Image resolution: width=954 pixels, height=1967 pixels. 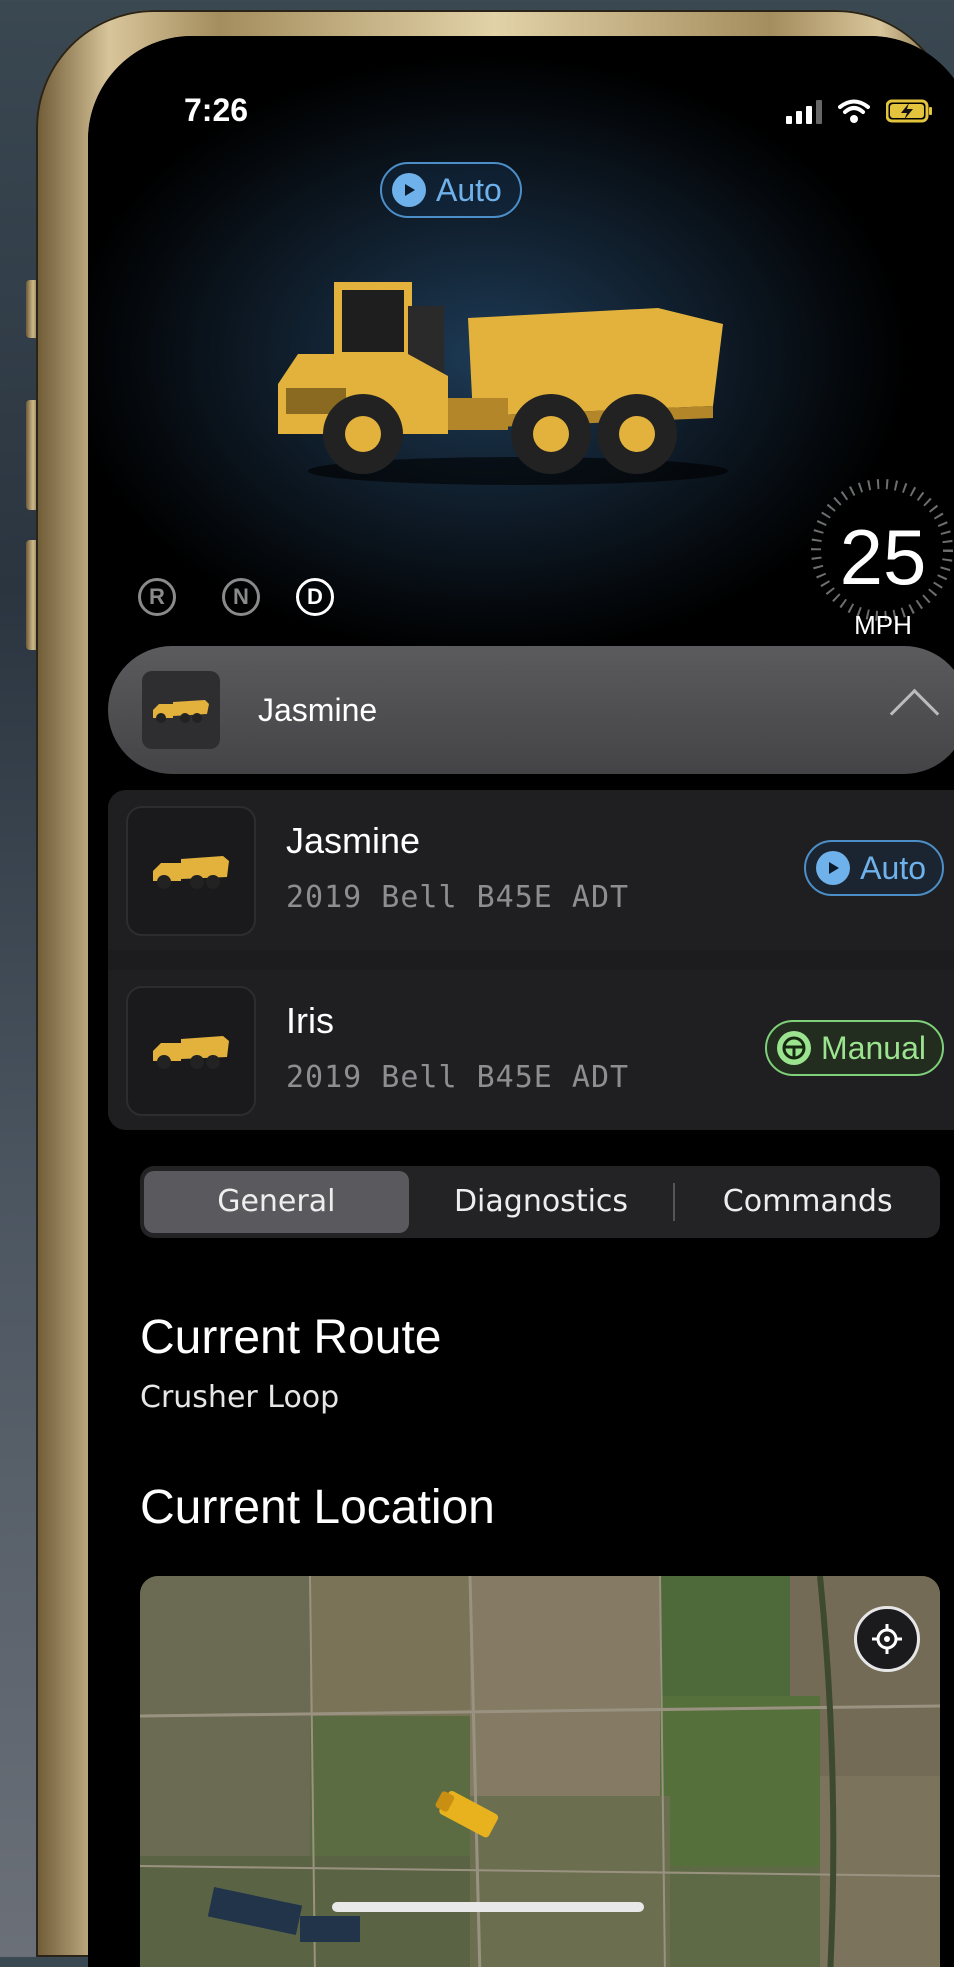 I want to click on current-route-value: Crusher Loop, so click(x=240, y=1397).